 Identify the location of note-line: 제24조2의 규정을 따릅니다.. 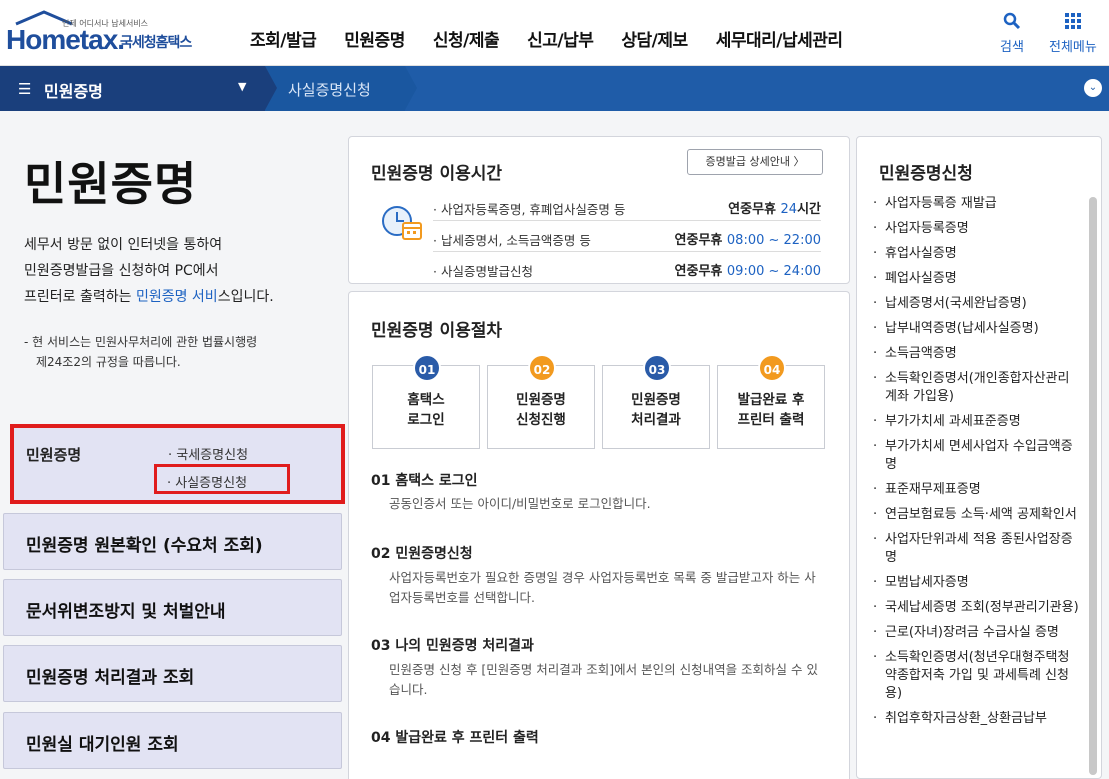
(108, 362).